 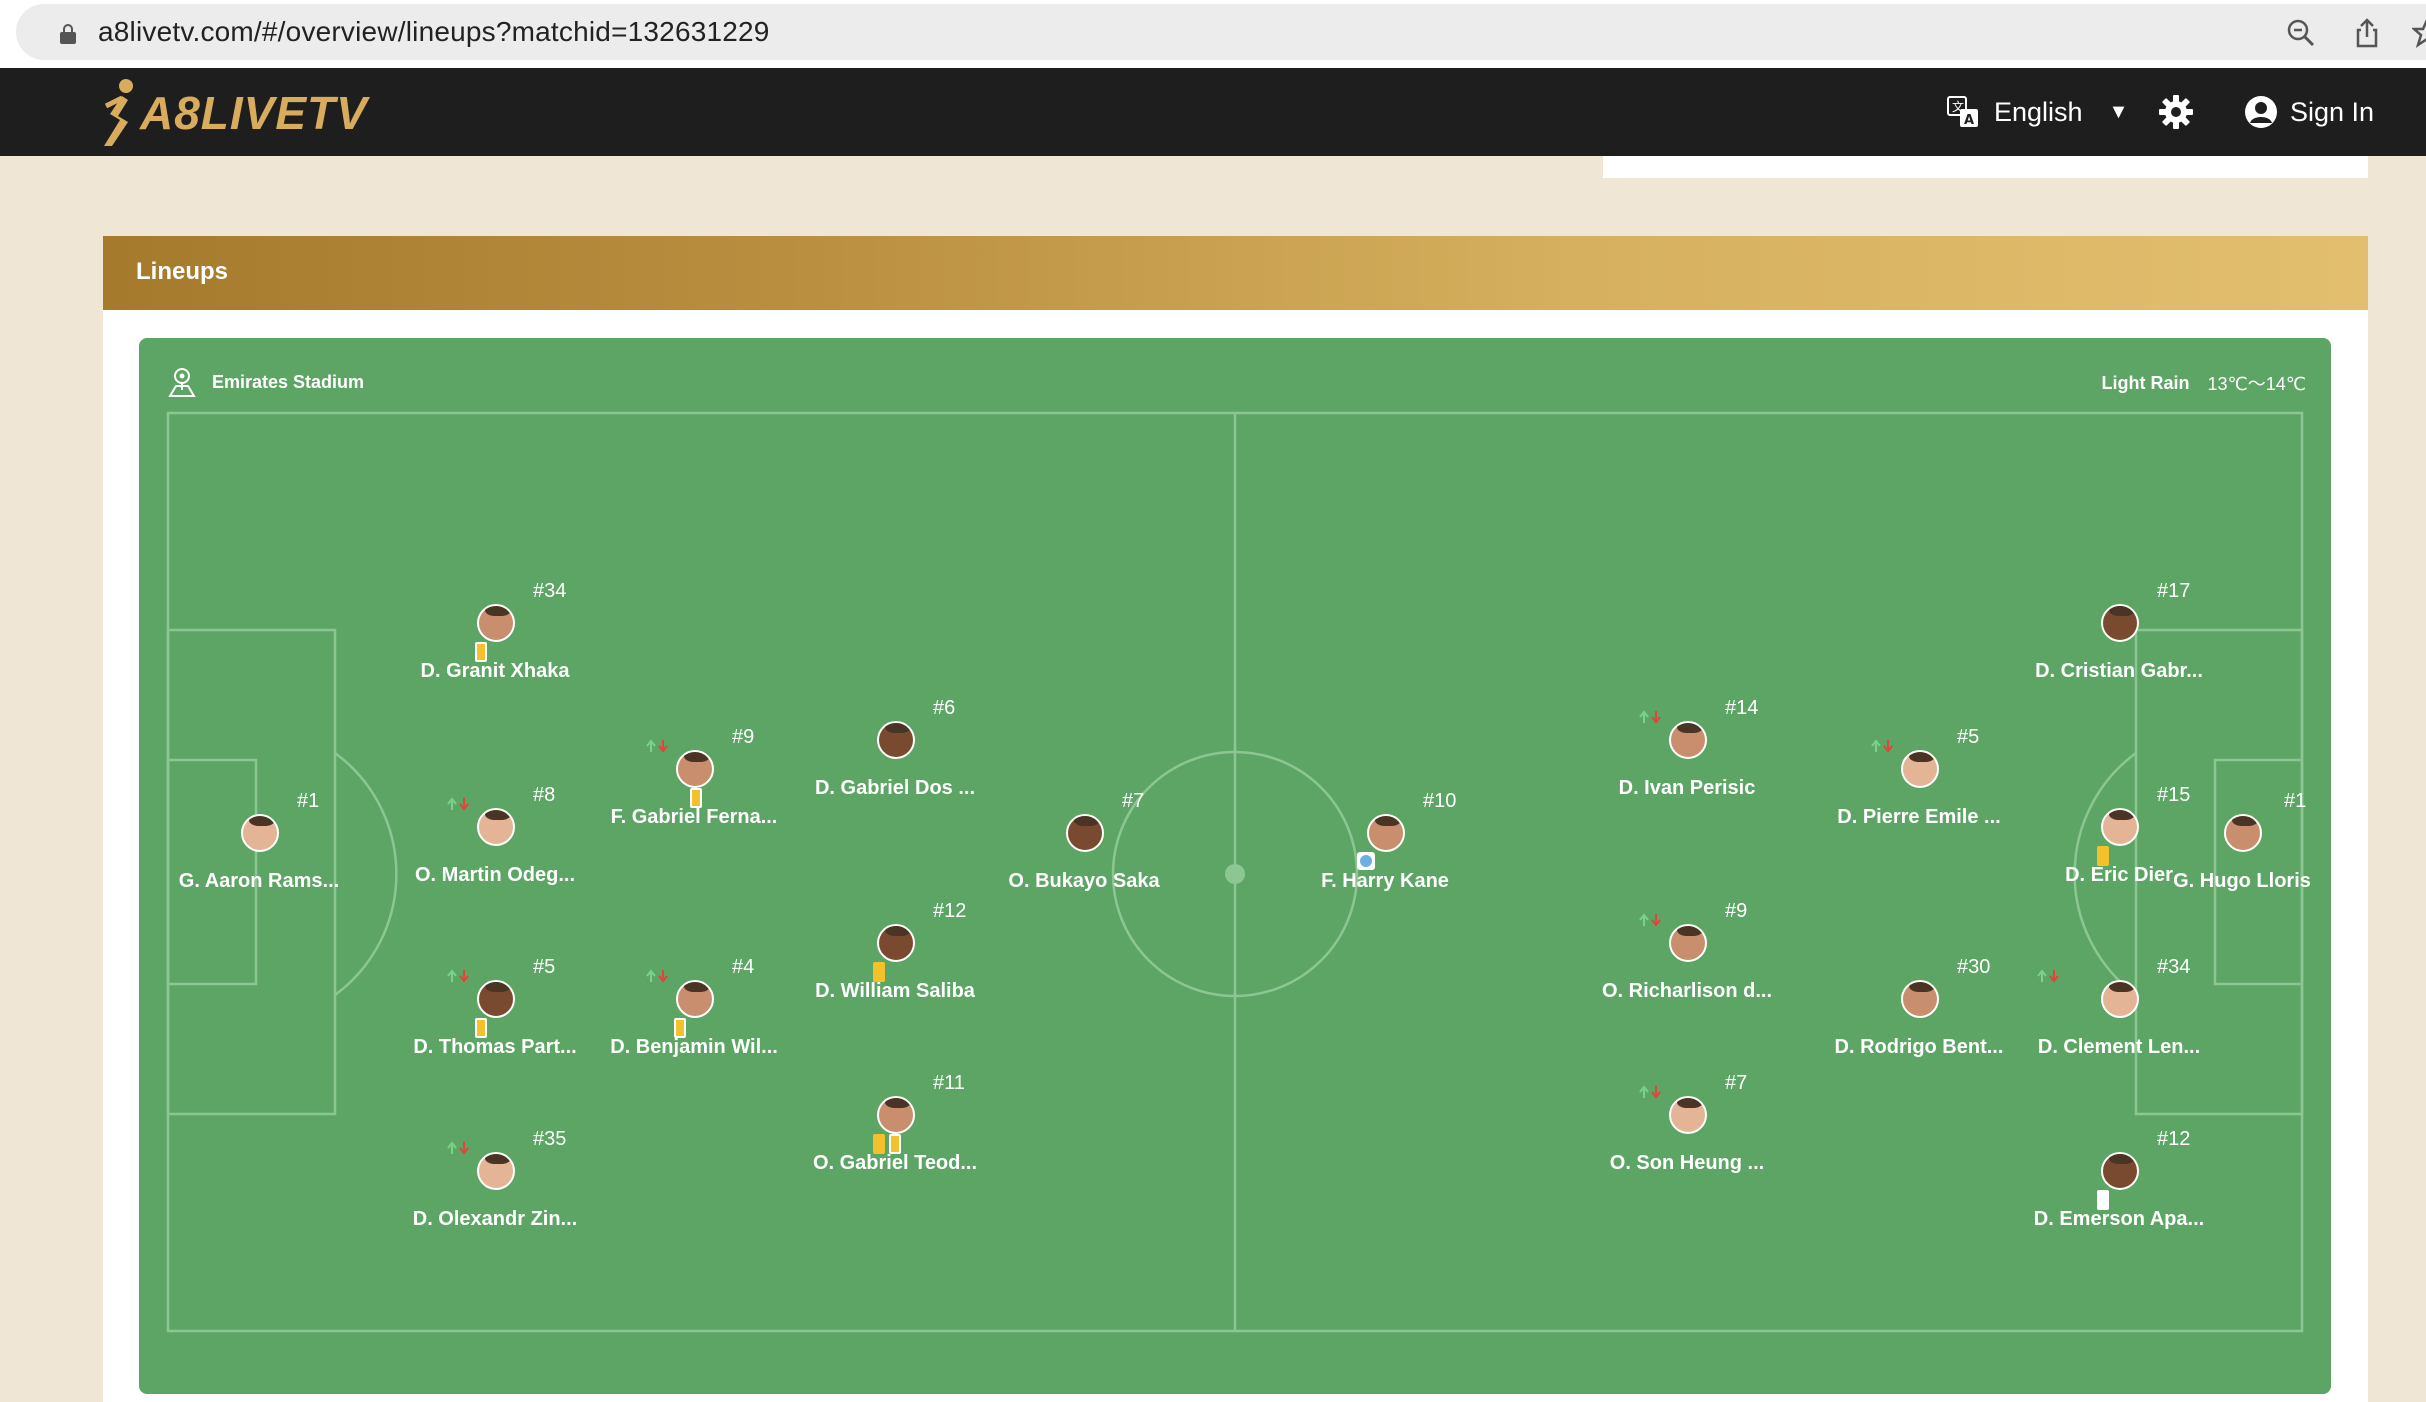 I want to click on sign-in-button: Sign In, so click(x=2309, y=112).